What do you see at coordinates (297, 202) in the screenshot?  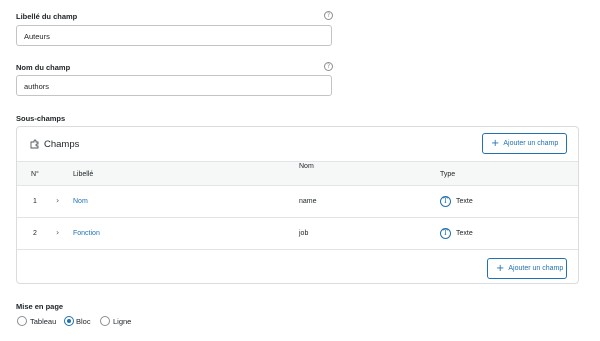 I see `table-row: 1 › Nom name T Texte` at bounding box center [297, 202].